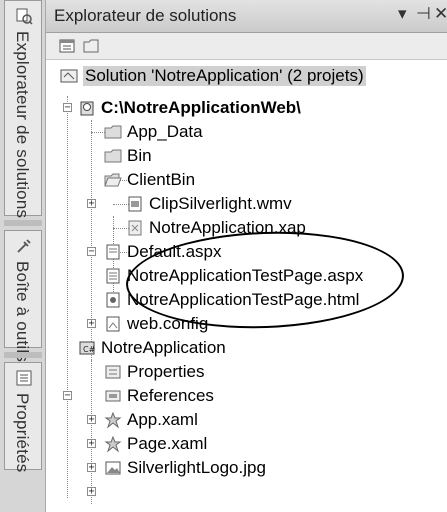 This screenshot has height=512, width=447. I want to click on panel-title: Explorateur de solutions, so click(145, 15).